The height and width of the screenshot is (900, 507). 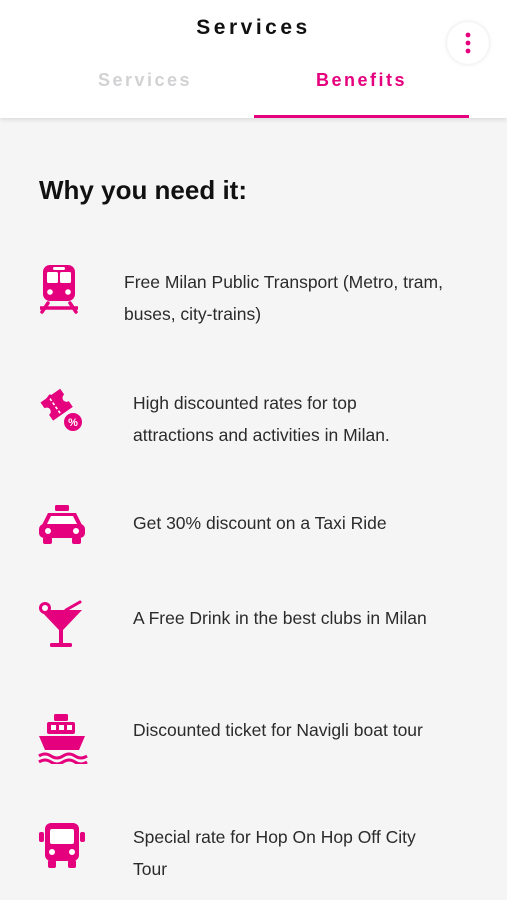 I want to click on more-vertical-icon, so click(x=468, y=43).